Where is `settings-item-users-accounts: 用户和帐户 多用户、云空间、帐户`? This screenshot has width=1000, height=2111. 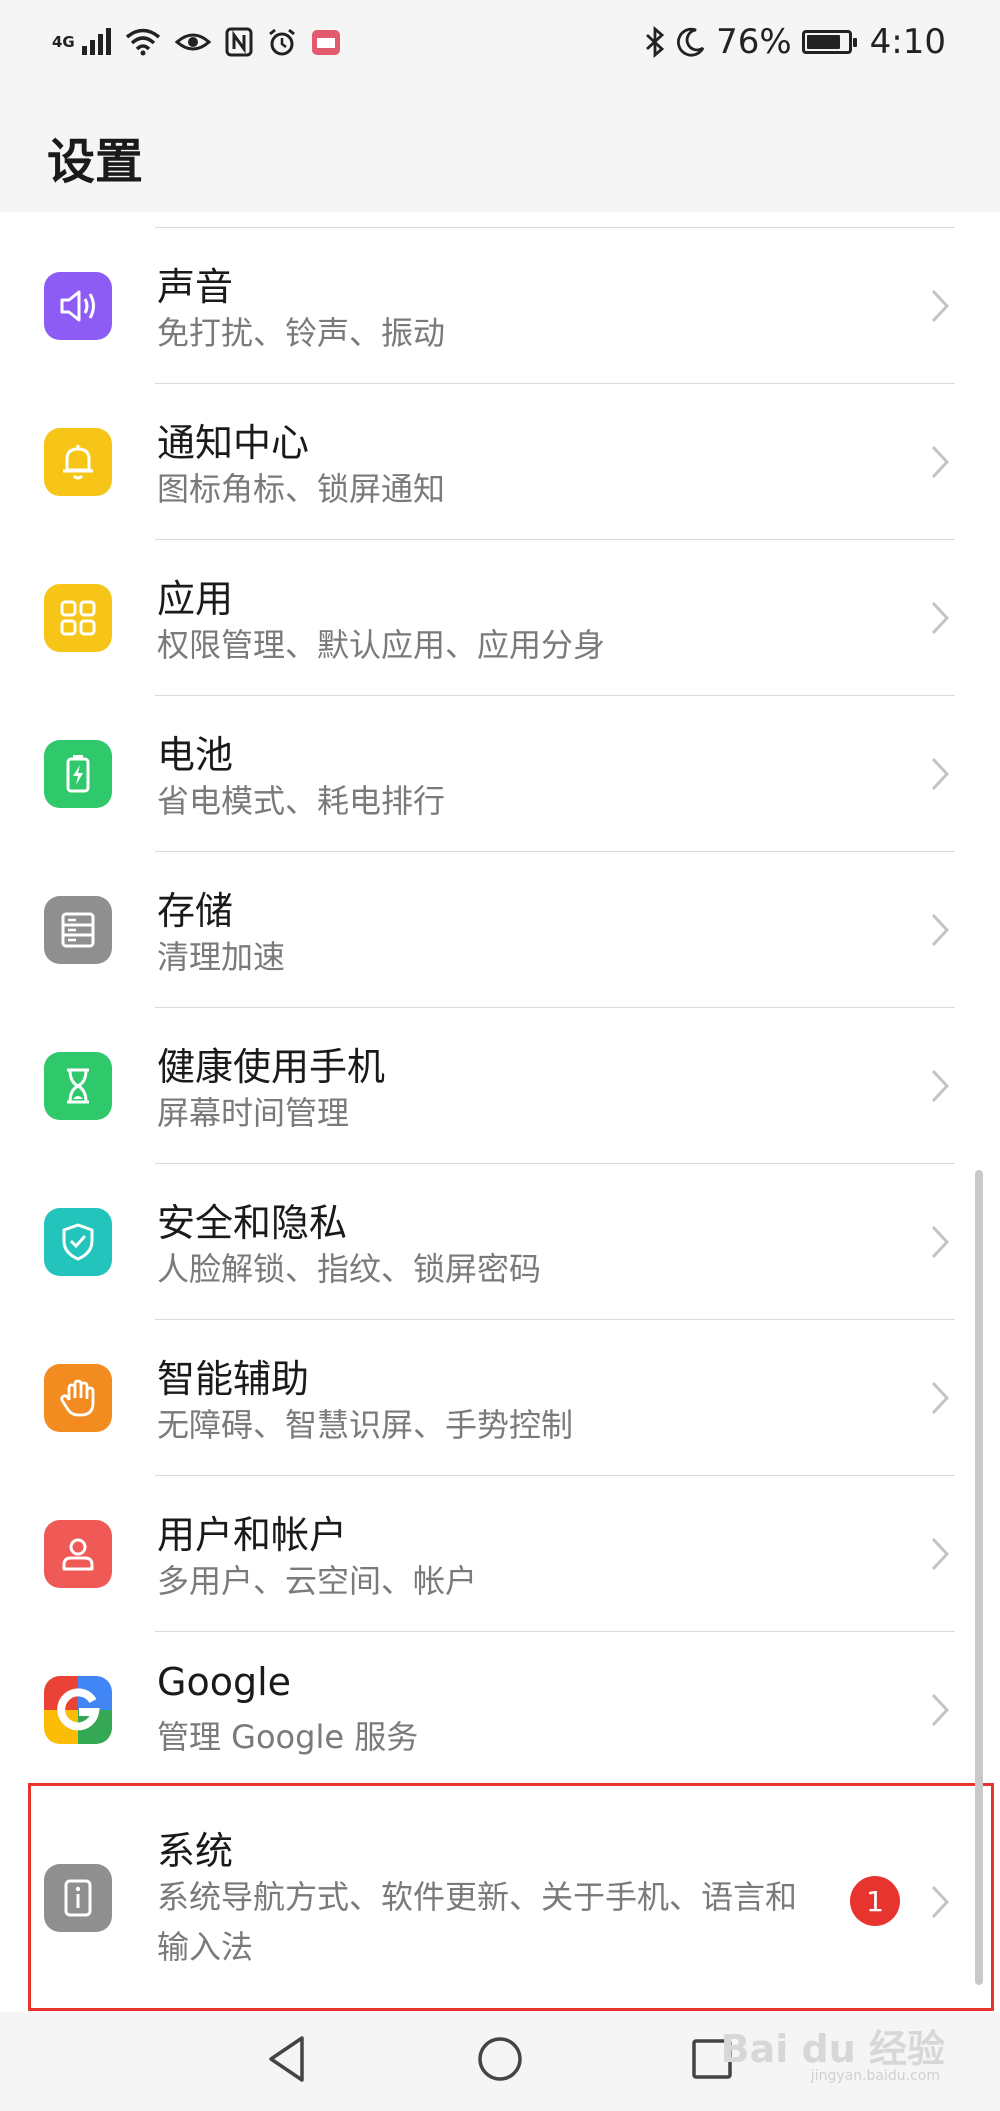 settings-item-users-accounts: 用户和帐户 多用户、云空间、帐户 is located at coordinates (500, 1554).